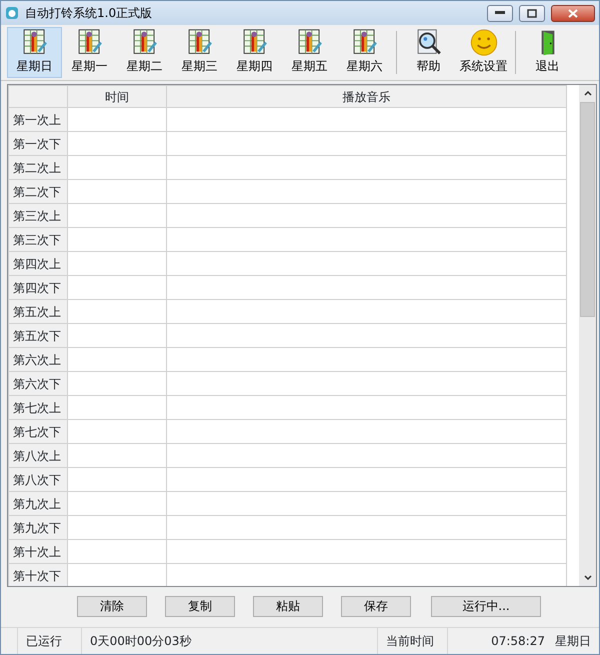 The image size is (600, 655). I want to click on status-label: 当前时间, so click(410, 641).